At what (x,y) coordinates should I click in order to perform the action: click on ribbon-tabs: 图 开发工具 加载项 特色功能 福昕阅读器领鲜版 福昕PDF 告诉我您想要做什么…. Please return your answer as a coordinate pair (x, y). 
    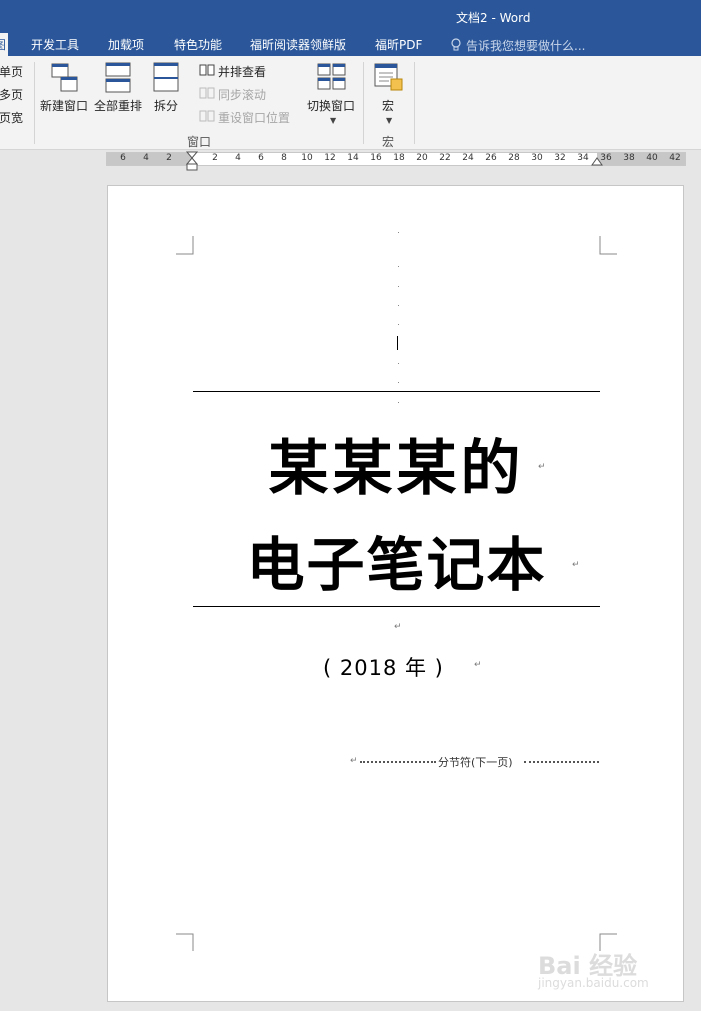
    Looking at the image, I should click on (350, 44).